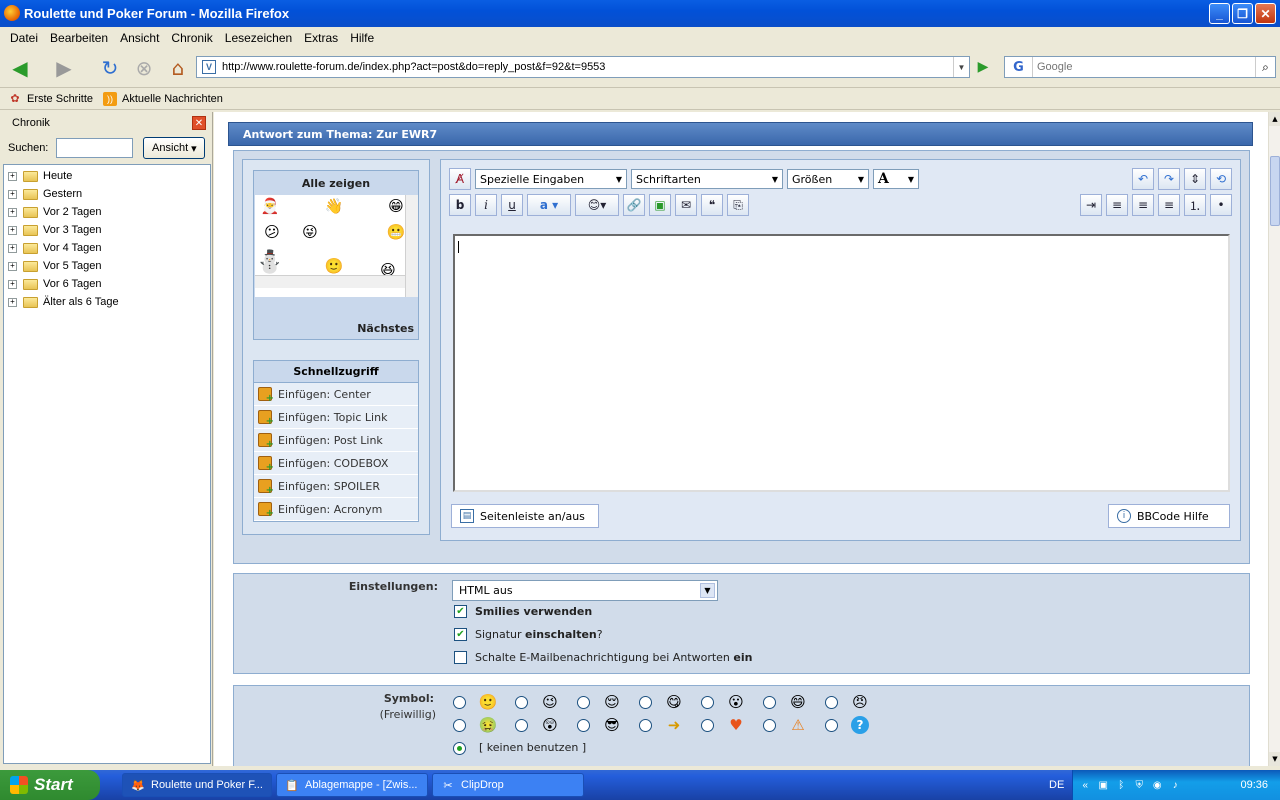 This screenshot has height=800, width=1280. I want to click on special-input-select: Spezielle Eingaben ▼, so click(551, 179).